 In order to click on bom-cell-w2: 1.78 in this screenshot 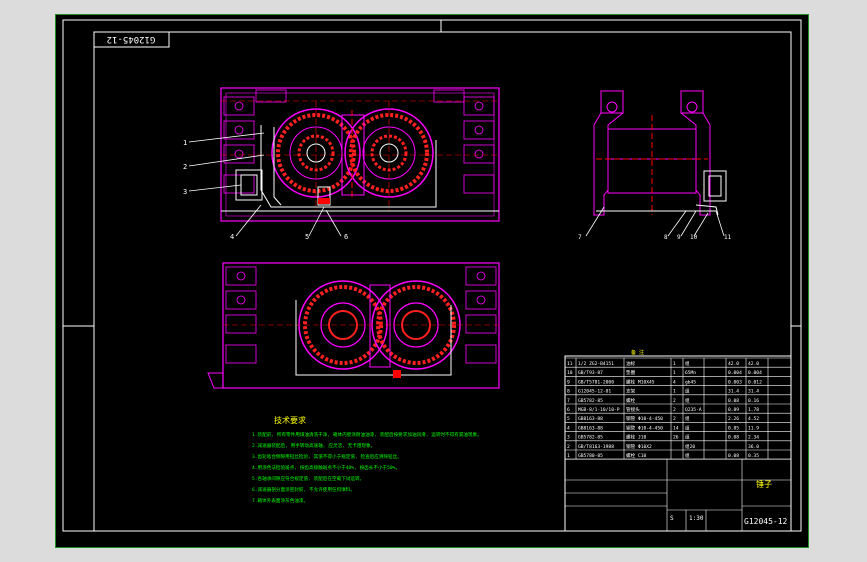, I will do `click(753, 410)`.